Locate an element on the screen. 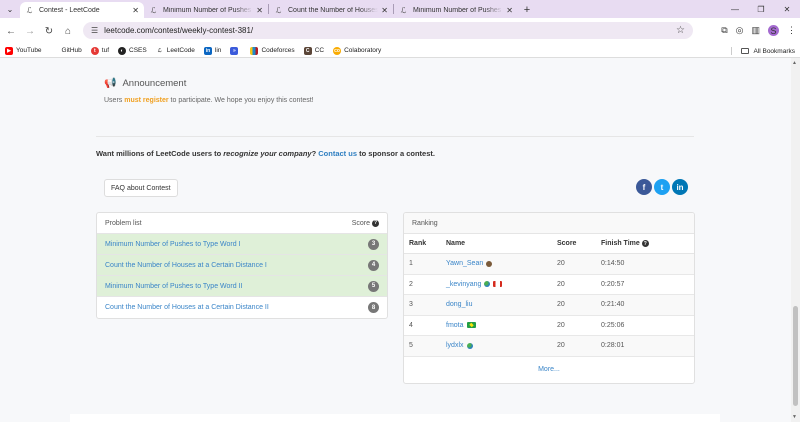 This screenshot has width=800, height=422. youtube-icon: ▶ is located at coordinates (9, 50).